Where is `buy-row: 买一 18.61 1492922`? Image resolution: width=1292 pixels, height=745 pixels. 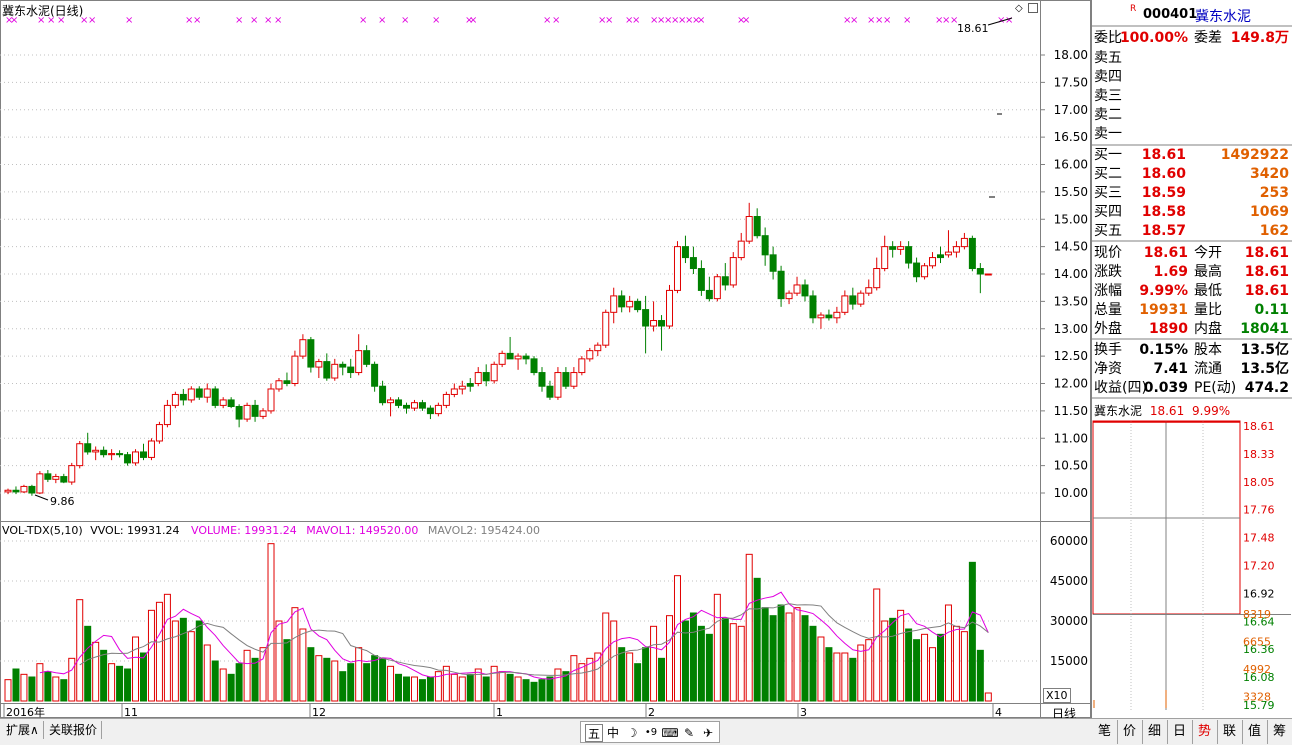
buy-row: 买一 18.61 1492922 is located at coordinates (1192, 155).